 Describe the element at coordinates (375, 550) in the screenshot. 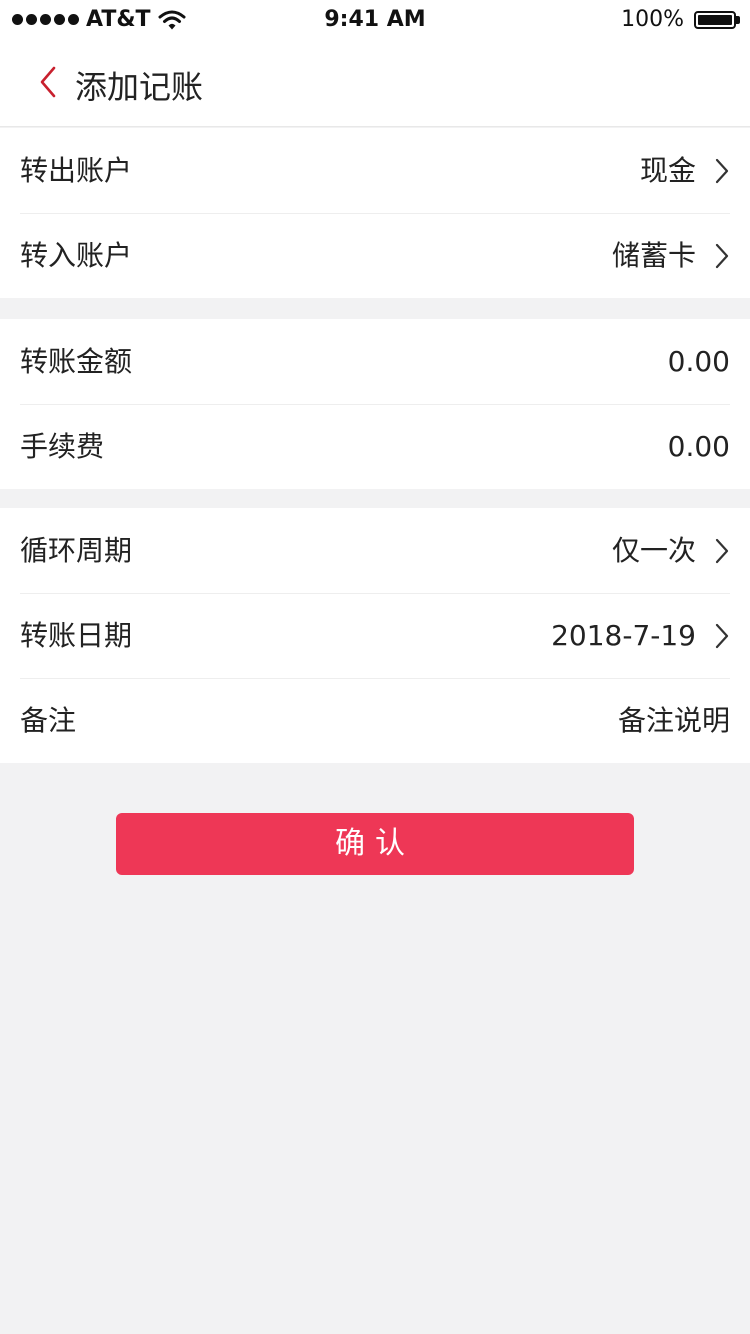

I see `recurrence-row: 循环周期 仅一次` at that location.